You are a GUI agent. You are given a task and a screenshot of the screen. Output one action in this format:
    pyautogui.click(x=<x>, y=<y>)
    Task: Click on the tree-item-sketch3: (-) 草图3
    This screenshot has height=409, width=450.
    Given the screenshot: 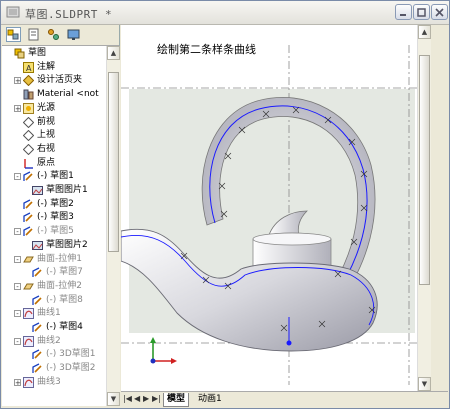 What is the action you would take?
    pyautogui.click(x=53, y=217)
    